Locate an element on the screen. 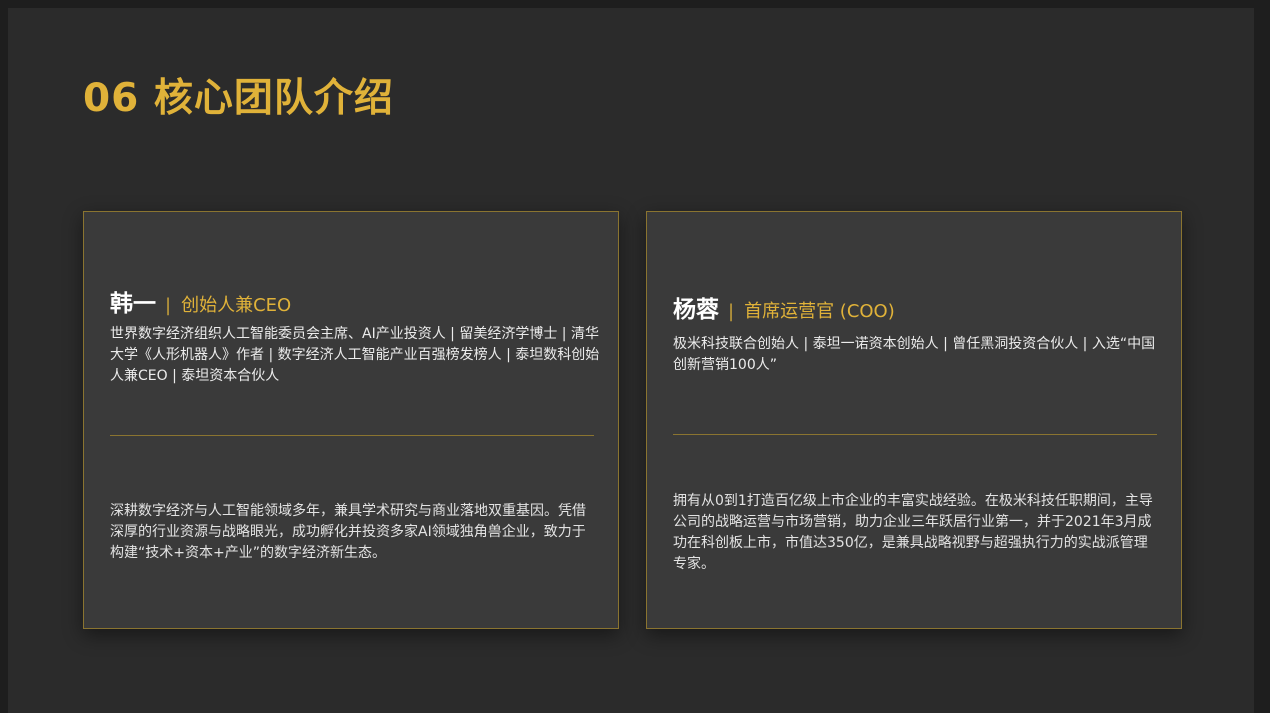 This screenshot has height=713, width=1270. member-name: 杨蓉 is located at coordinates (696, 310).